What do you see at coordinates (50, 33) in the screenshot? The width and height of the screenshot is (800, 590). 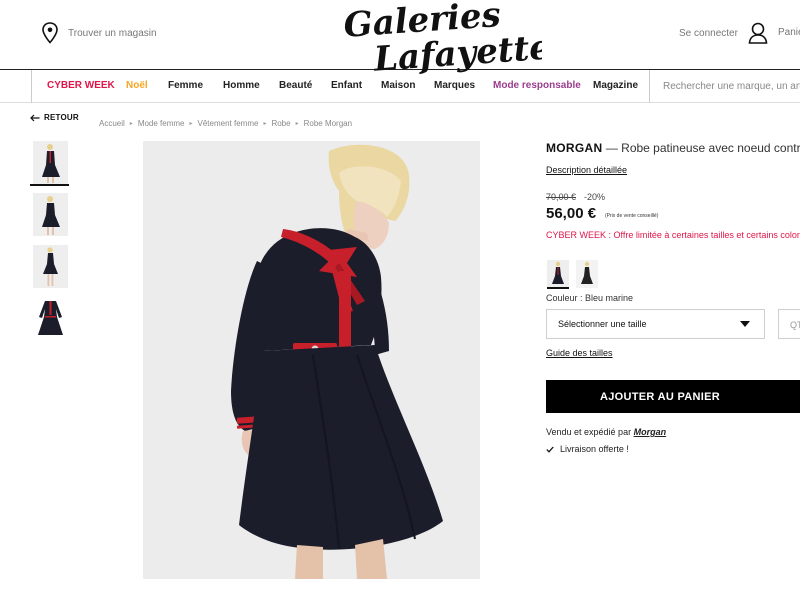 I see `location-pin-icon` at bounding box center [50, 33].